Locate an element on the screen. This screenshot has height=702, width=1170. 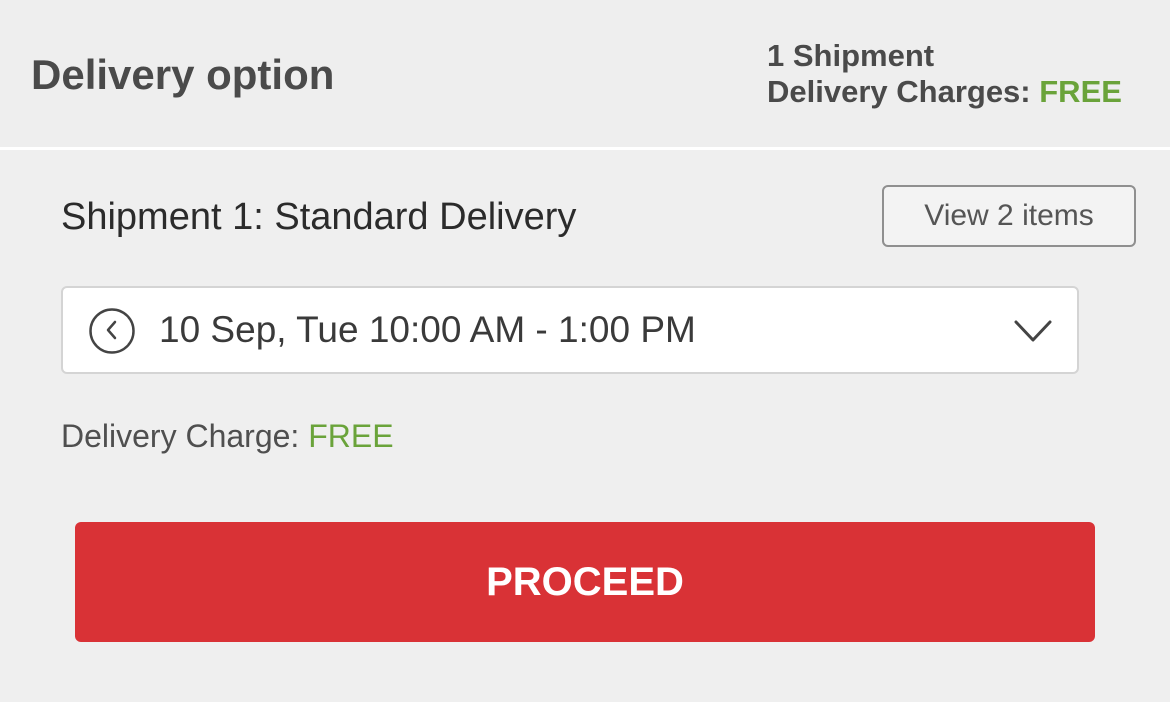
delivery-slot-value: 10 Sep, Tue 10:00 AM - 1:00 PM is located at coordinates (427, 329).